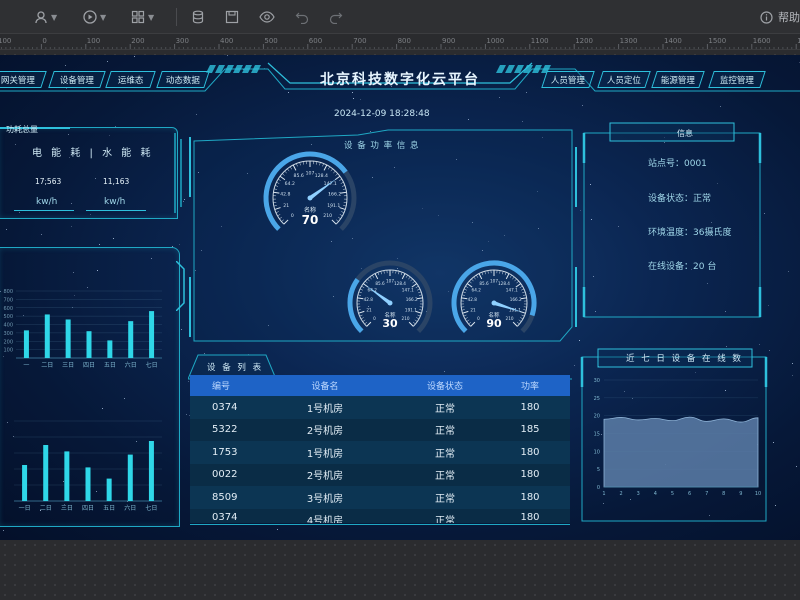 This screenshot has height=600, width=800. What do you see at coordinates (380, 385) in the screenshot?
I see `table-header: 编号 设备名 设备状态 功率` at bounding box center [380, 385].